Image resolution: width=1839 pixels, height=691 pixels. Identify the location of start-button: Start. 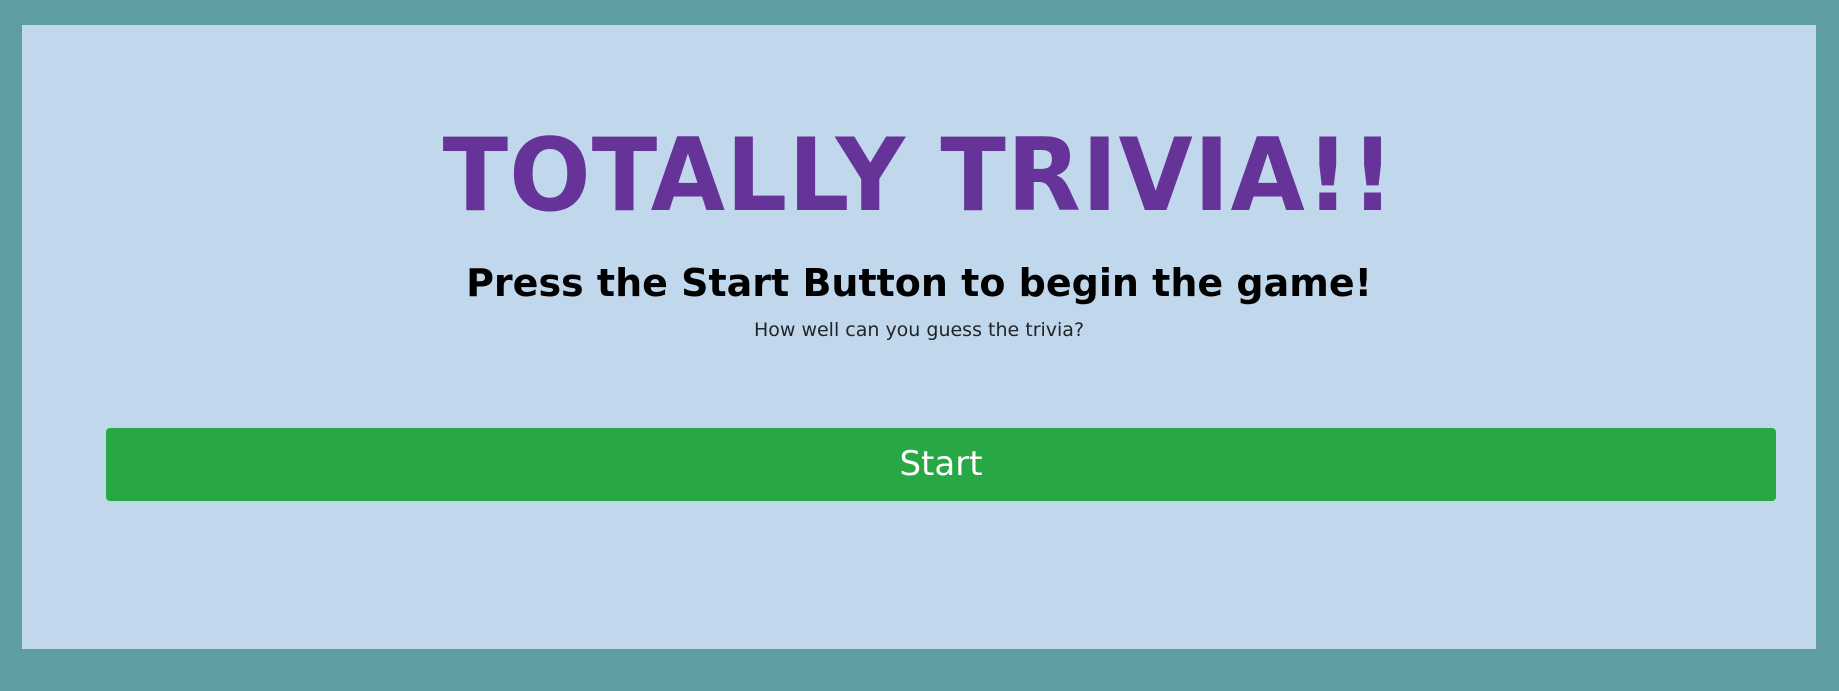
(941, 464).